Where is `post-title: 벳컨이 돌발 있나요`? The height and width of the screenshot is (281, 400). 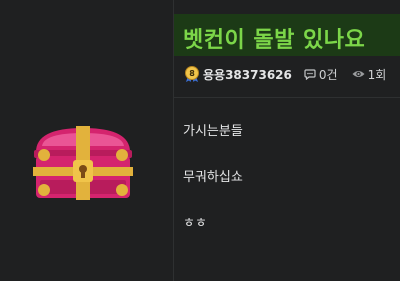
post-title: 벳컨이 돌발 있나요 is located at coordinates (274, 38).